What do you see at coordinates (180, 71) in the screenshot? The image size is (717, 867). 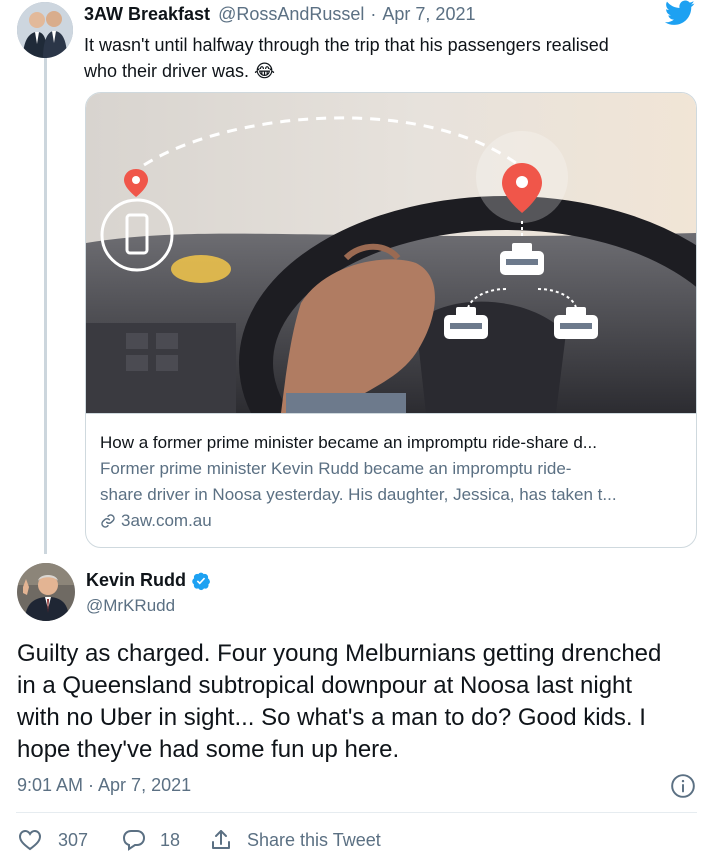 I see `tweet-text-line: who their driver was. 😂` at bounding box center [180, 71].